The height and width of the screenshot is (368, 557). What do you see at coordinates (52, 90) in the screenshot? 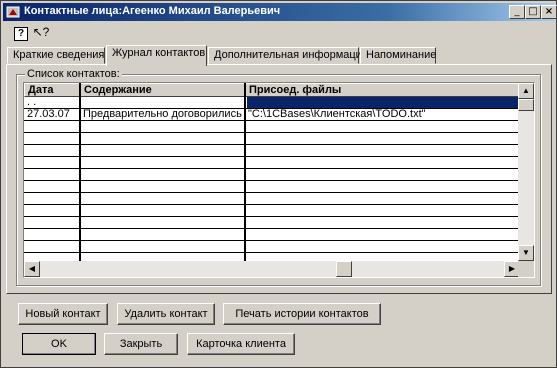
I see `column-header-date: Дата` at bounding box center [52, 90].